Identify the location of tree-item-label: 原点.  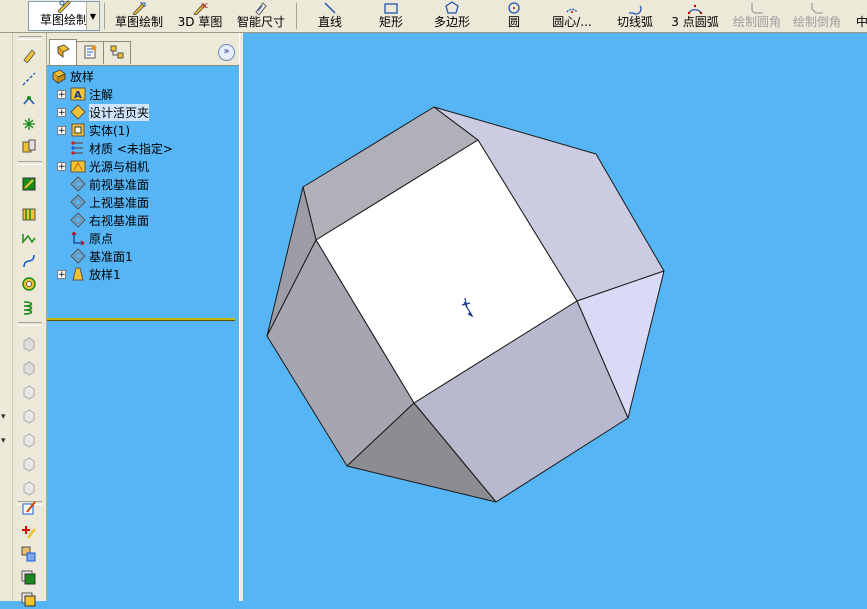
(101, 238).